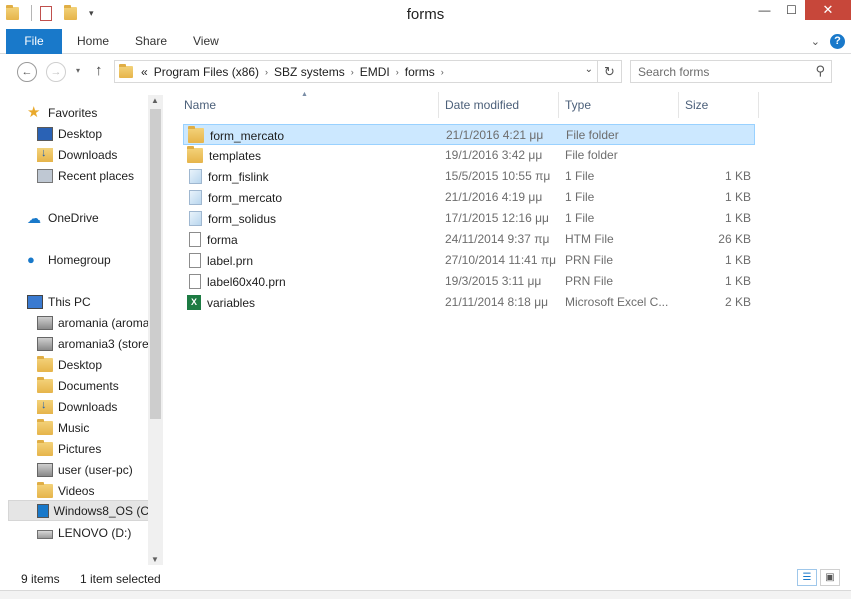 Image resolution: width=851 pixels, height=599 pixels. Describe the element at coordinates (93, 322) in the screenshot. I see `nav-item-aromania: aromania (aroma` at that location.